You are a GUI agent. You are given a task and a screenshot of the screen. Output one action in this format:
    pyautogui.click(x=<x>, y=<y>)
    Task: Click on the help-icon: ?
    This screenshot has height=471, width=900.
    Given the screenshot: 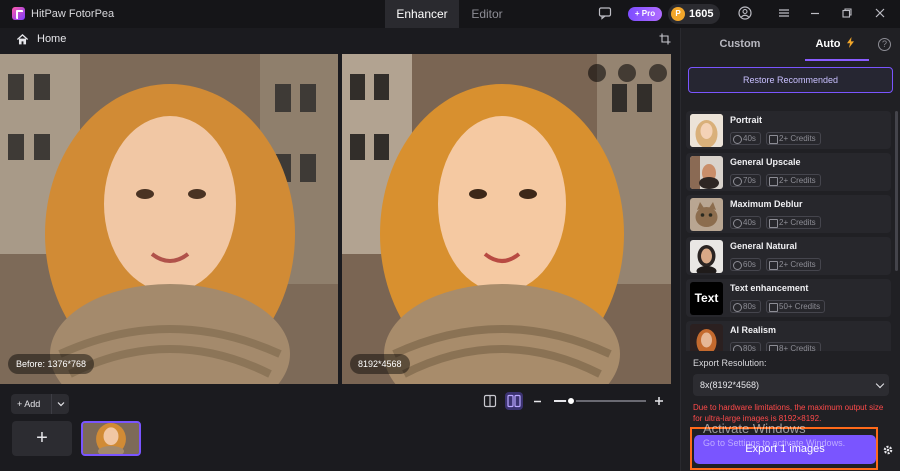 What is the action you would take?
    pyautogui.click(x=884, y=44)
    